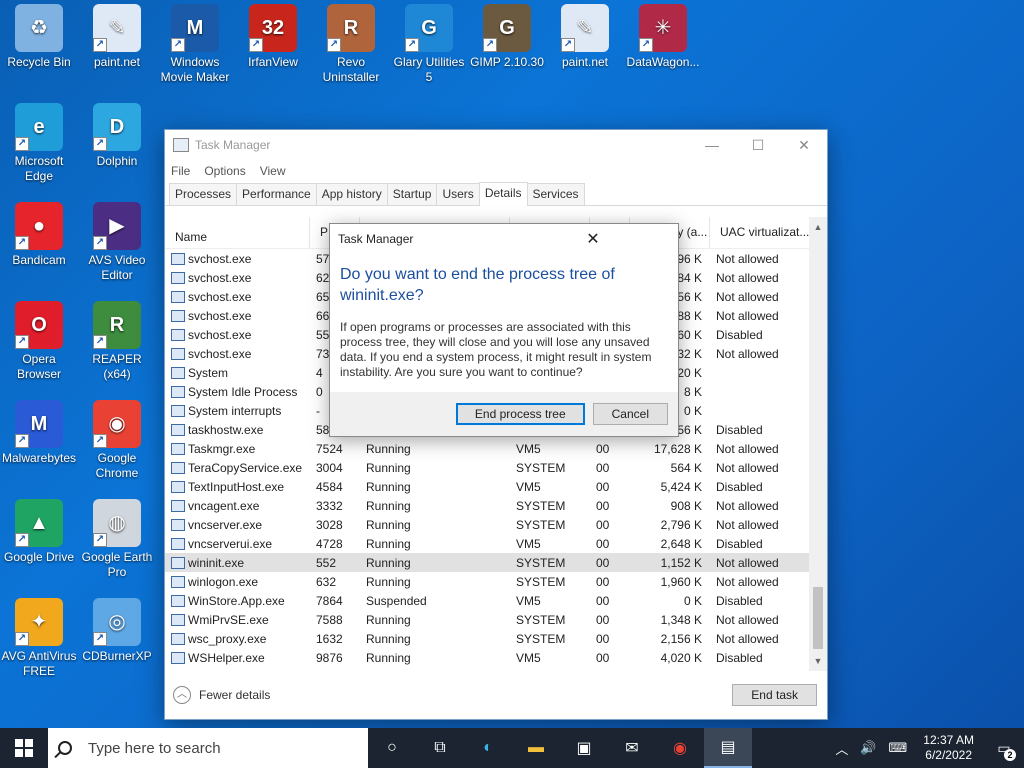 This screenshot has width=1024, height=768. I want to click on vertical-scrollbar: ▲ ▼, so click(818, 444).